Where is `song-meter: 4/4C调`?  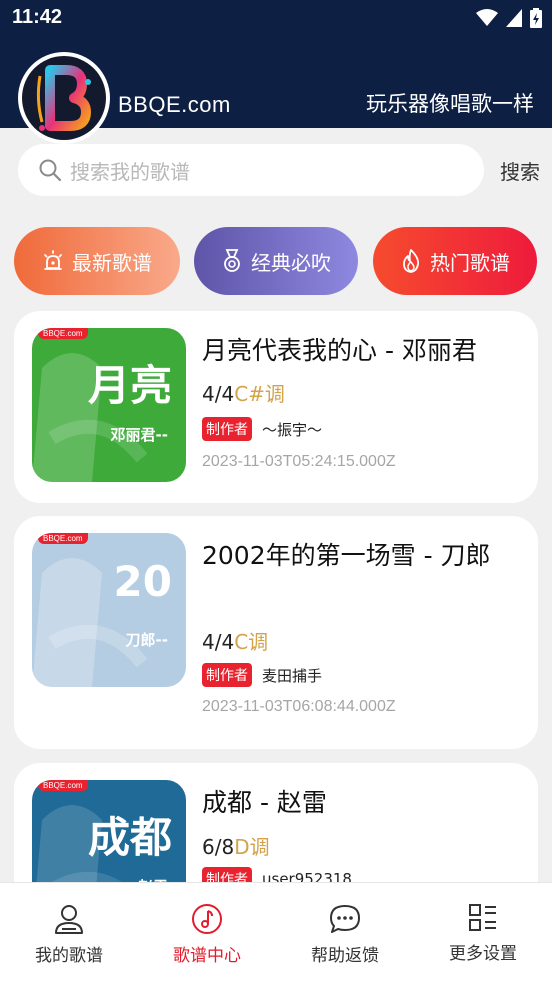
song-meter: 4/4C调 is located at coordinates (235, 640).